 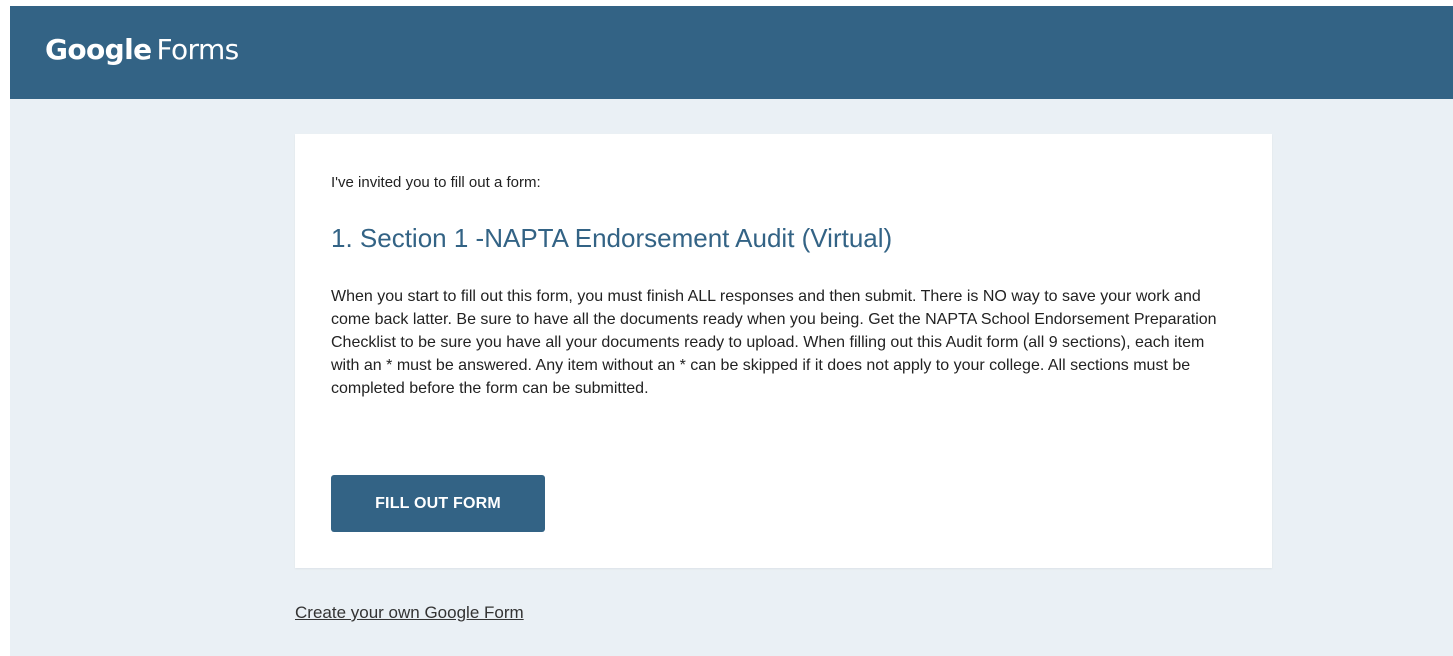 I want to click on create-own-form-link: Create your own Google Form, so click(x=409, y=613).